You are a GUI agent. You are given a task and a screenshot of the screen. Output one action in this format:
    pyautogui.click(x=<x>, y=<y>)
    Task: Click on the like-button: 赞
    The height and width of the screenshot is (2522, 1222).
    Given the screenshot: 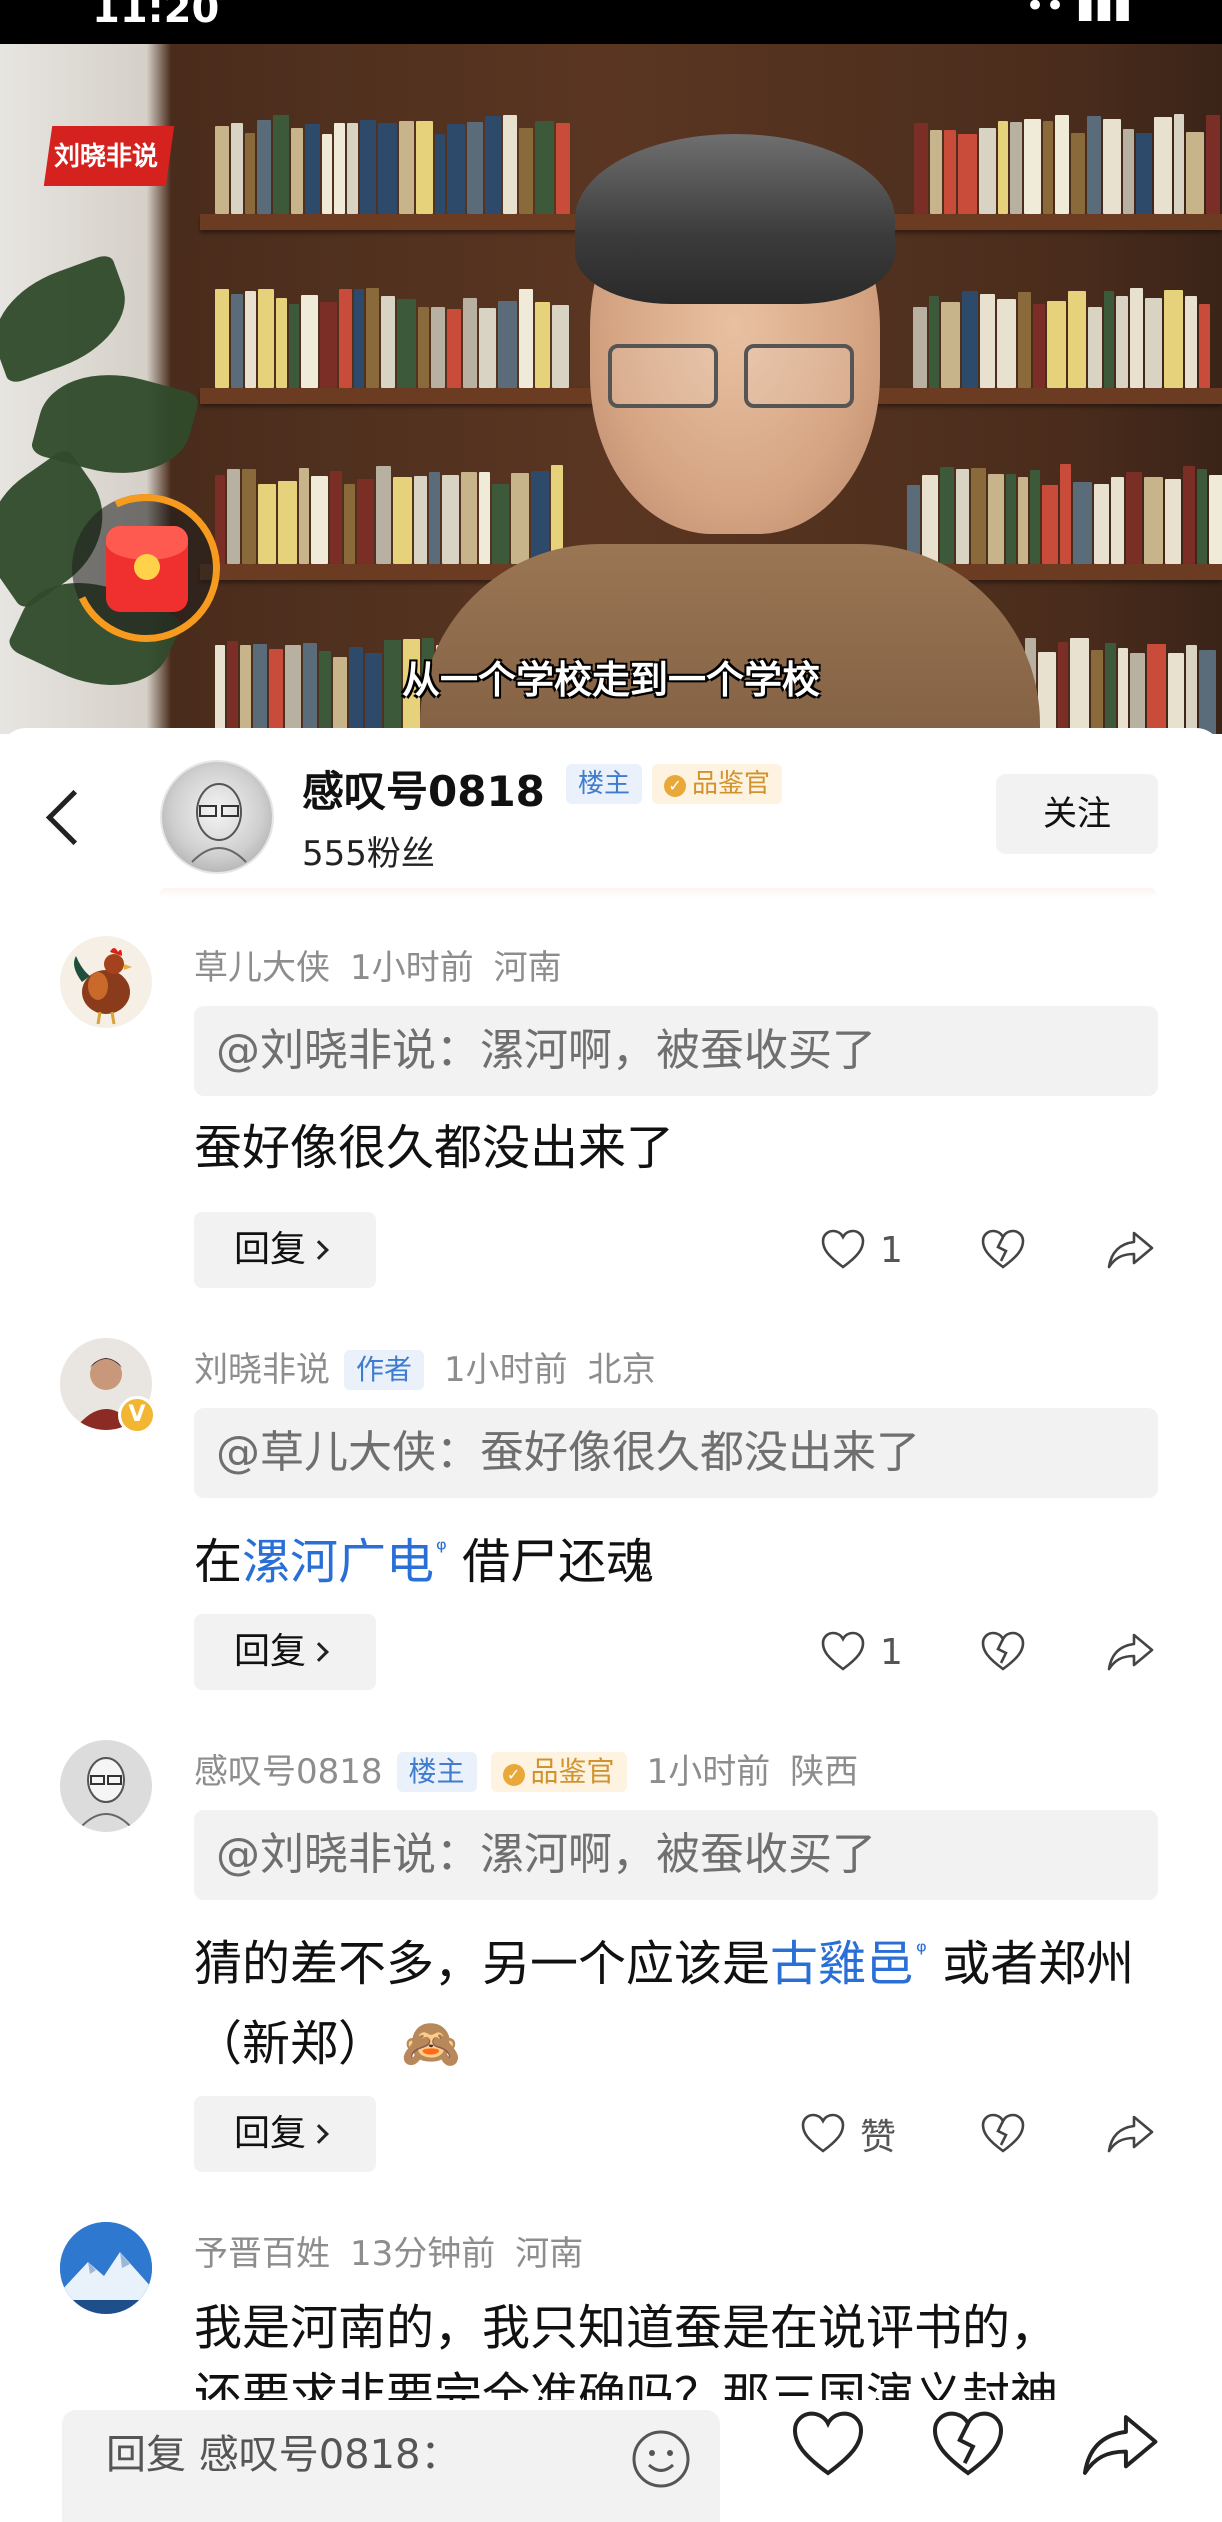 What is the action you would take?
    pyautogui.click(x=848, y=2134)
    